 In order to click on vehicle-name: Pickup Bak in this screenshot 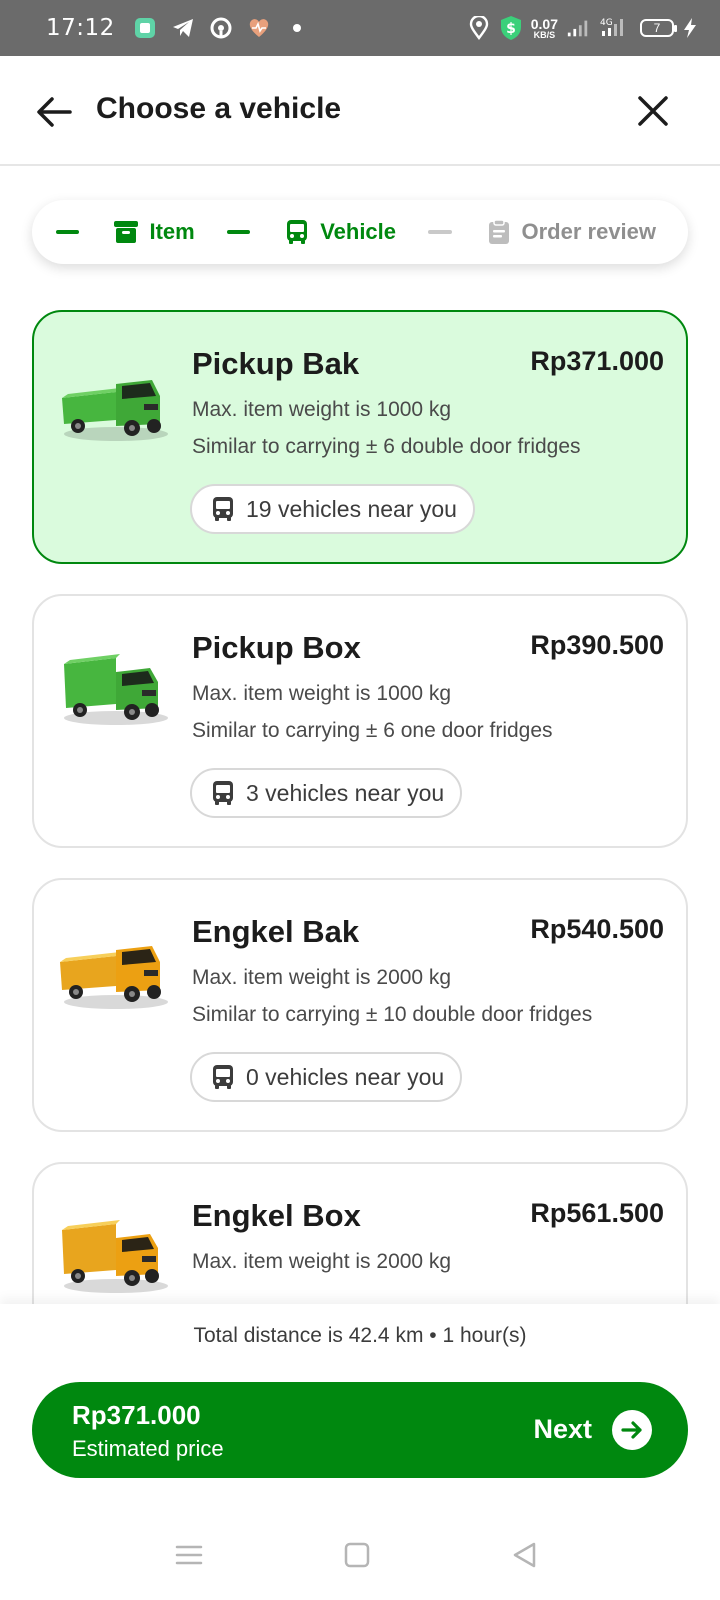, I will do `click(276, 363)`.